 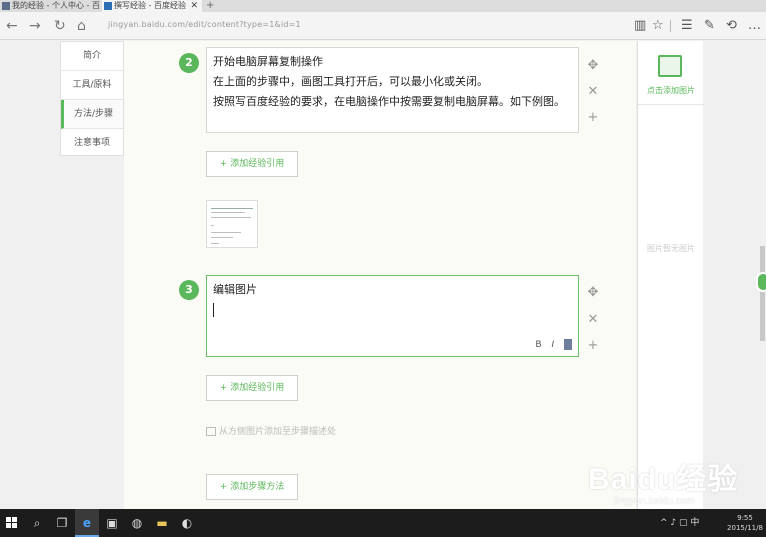 I want to click on back-icon: ←, so click(x=12, y=26).